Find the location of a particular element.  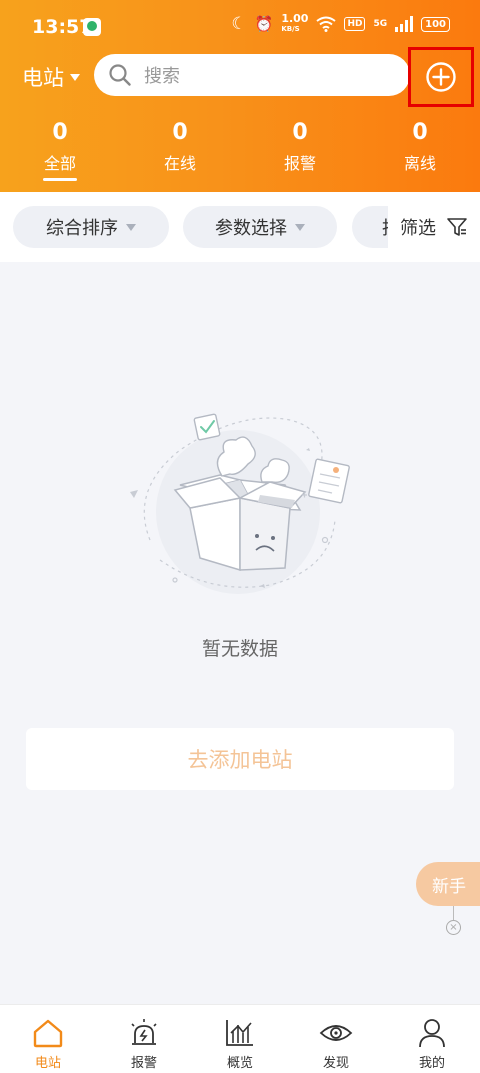

filter-button-label: 筛选 is located at coordinates (418, 228).